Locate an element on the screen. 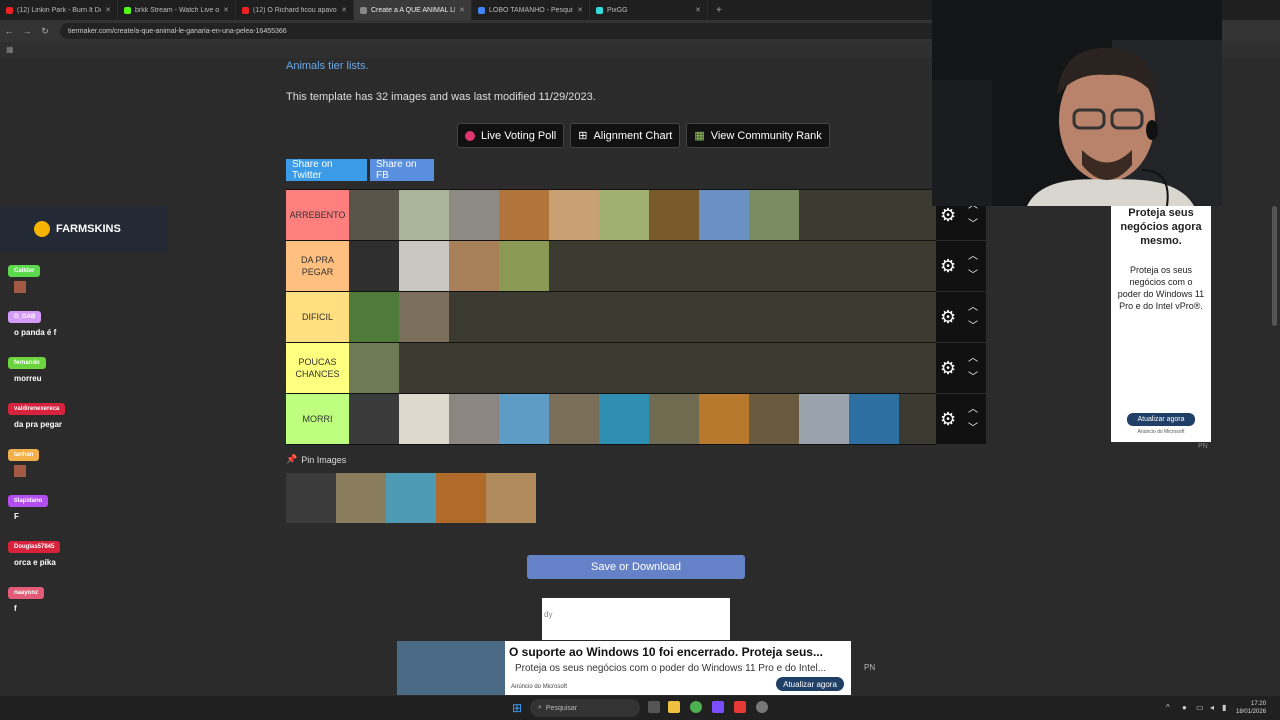  save-download-button: Save or Download is located at coordinates (636, 567).